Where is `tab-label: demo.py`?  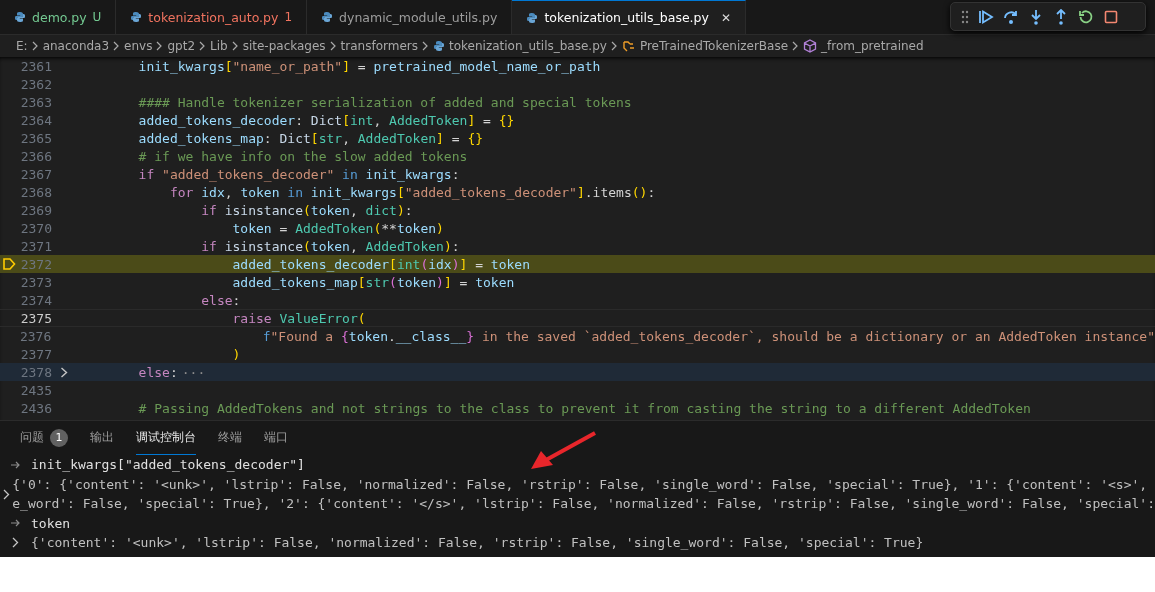 tab-label: demo.py is located at coordinates (59, 17).